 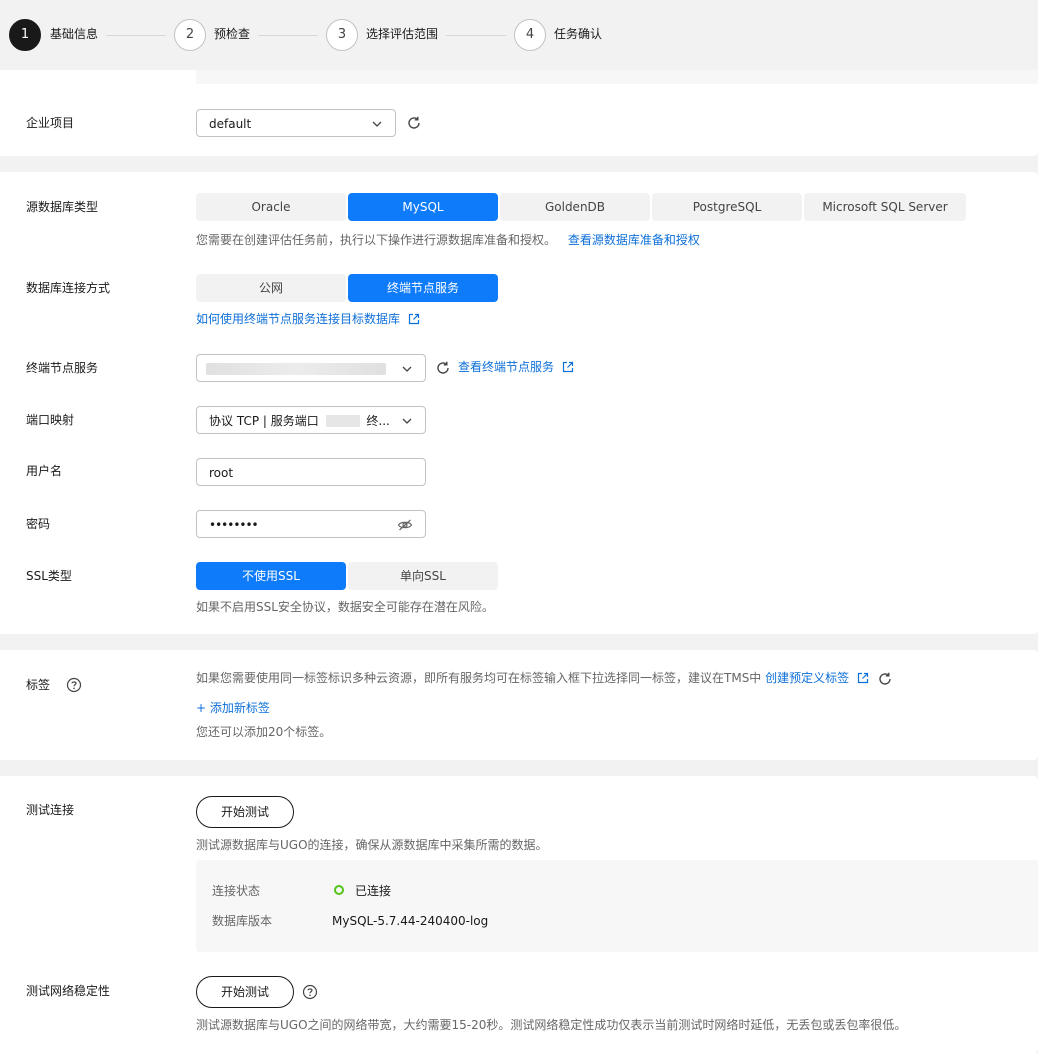 I want to click on connection-status-value: 已连接, so click(x=373, y=891).